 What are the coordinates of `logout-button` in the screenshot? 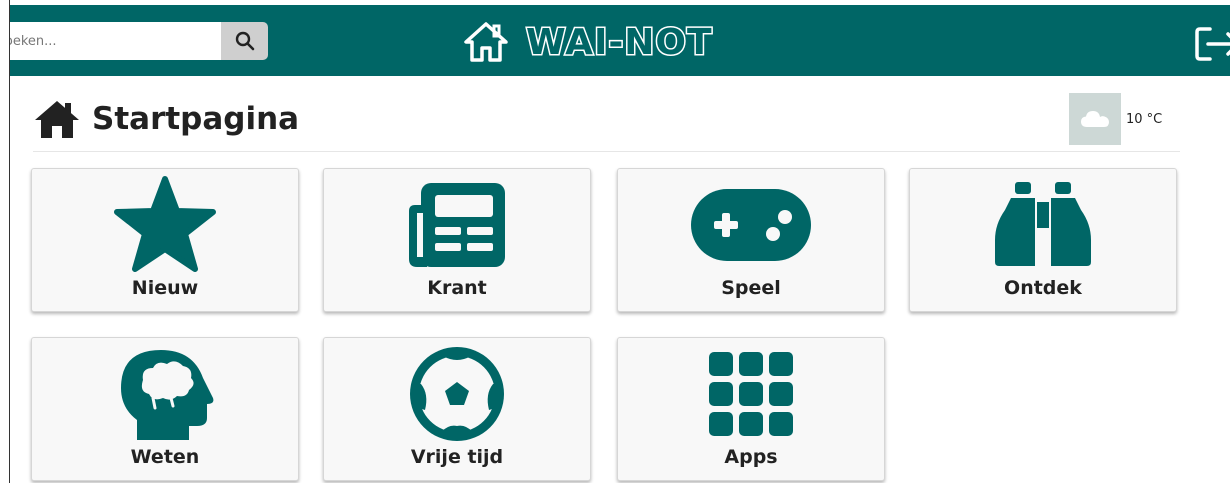 It's located at (1212, 44).